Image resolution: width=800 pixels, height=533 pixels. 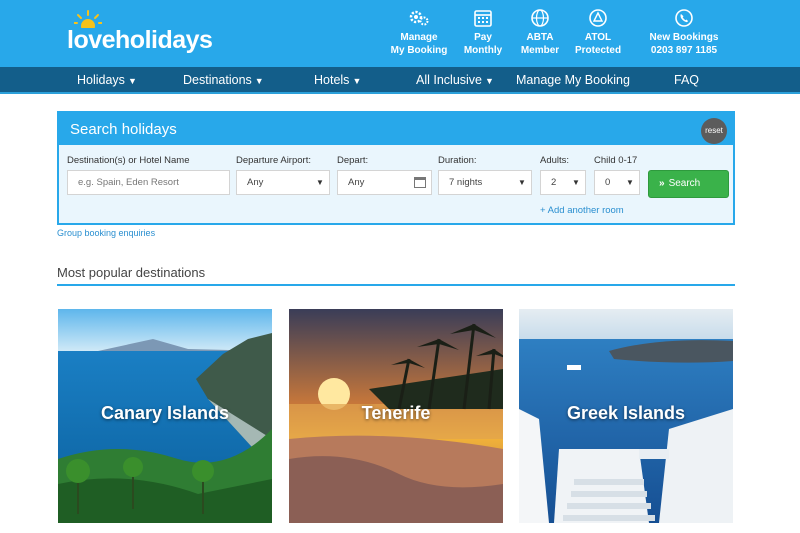 I want to click on manage-booking-link: Manage My Booking, so click(x=419, y=32).